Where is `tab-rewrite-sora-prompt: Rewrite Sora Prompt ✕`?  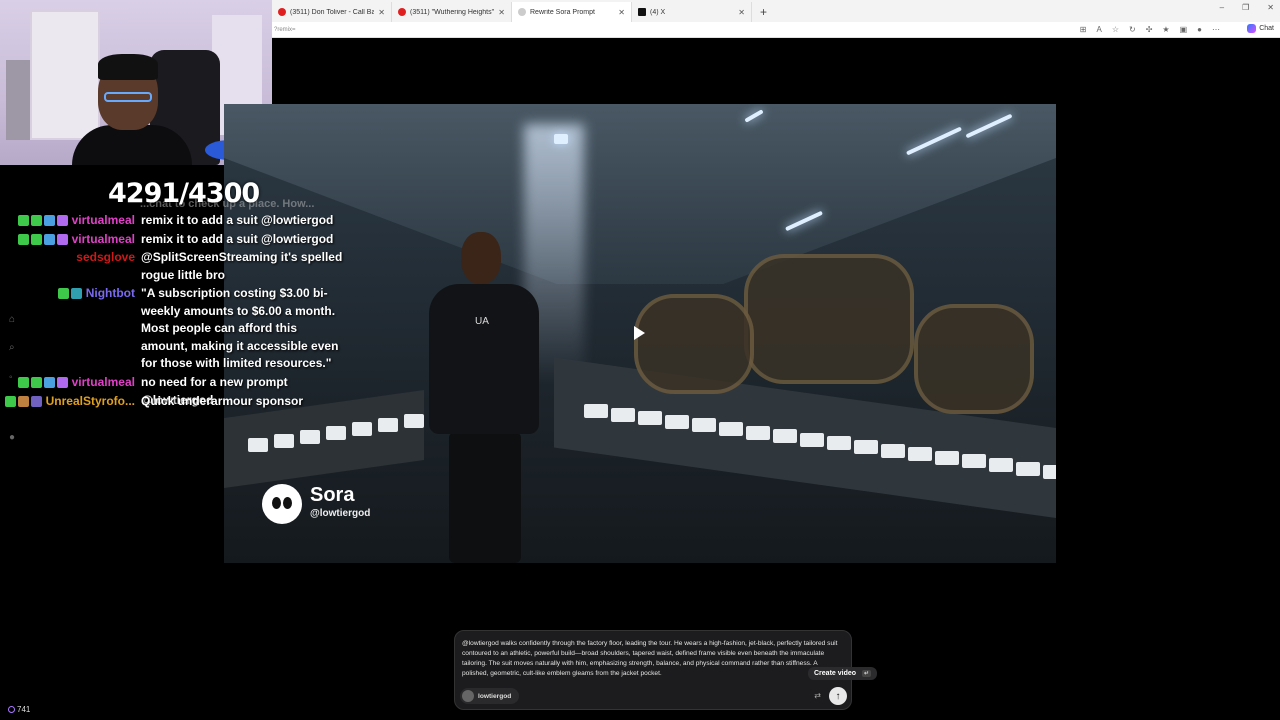 tab-rewrite-sora-prompt: Rewrite Sora Prompt ✕ is located at coordinates (572, 12).